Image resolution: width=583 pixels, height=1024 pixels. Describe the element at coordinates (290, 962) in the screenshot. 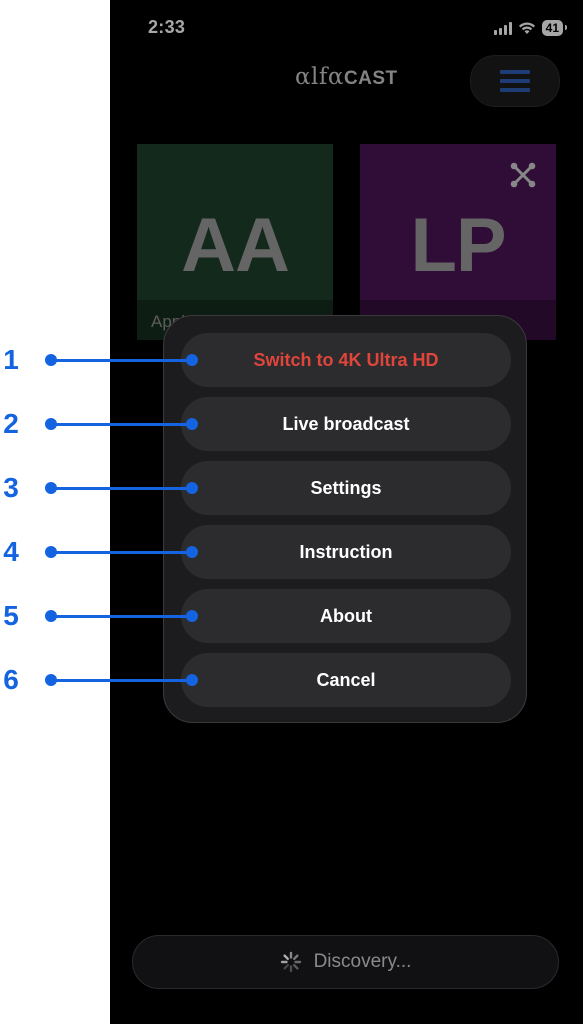

I see `spinner-icon` at that location.